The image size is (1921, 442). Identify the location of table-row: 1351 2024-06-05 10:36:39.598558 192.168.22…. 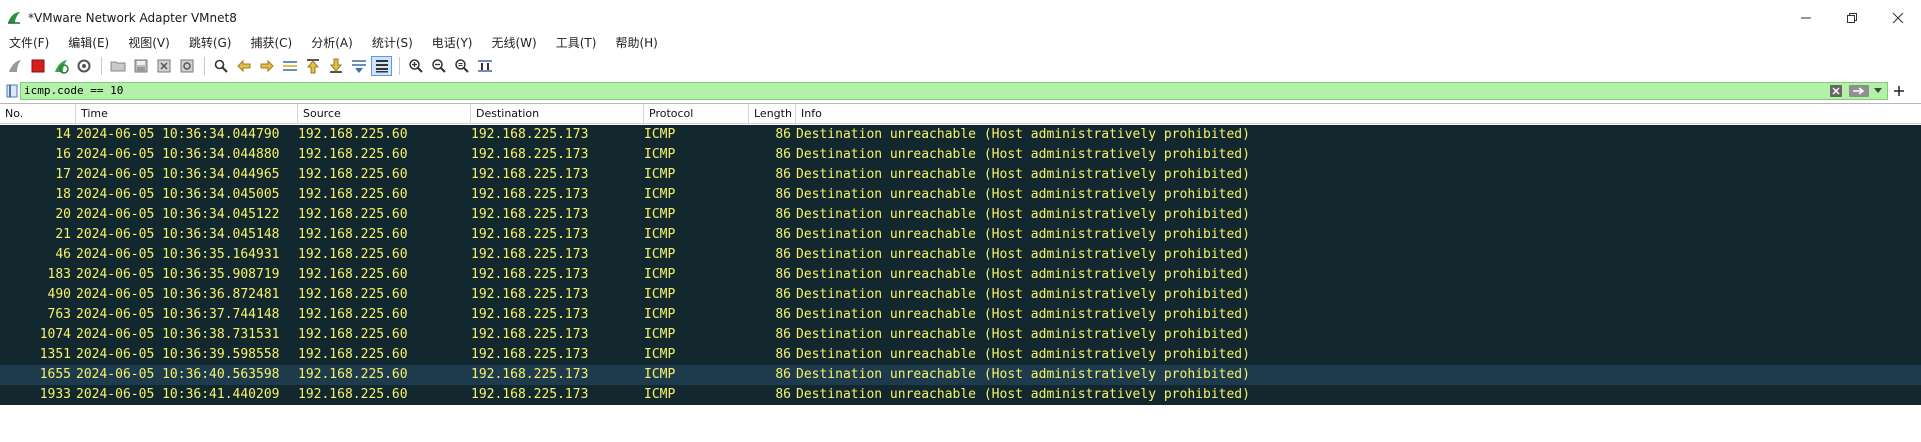
(960, 355).